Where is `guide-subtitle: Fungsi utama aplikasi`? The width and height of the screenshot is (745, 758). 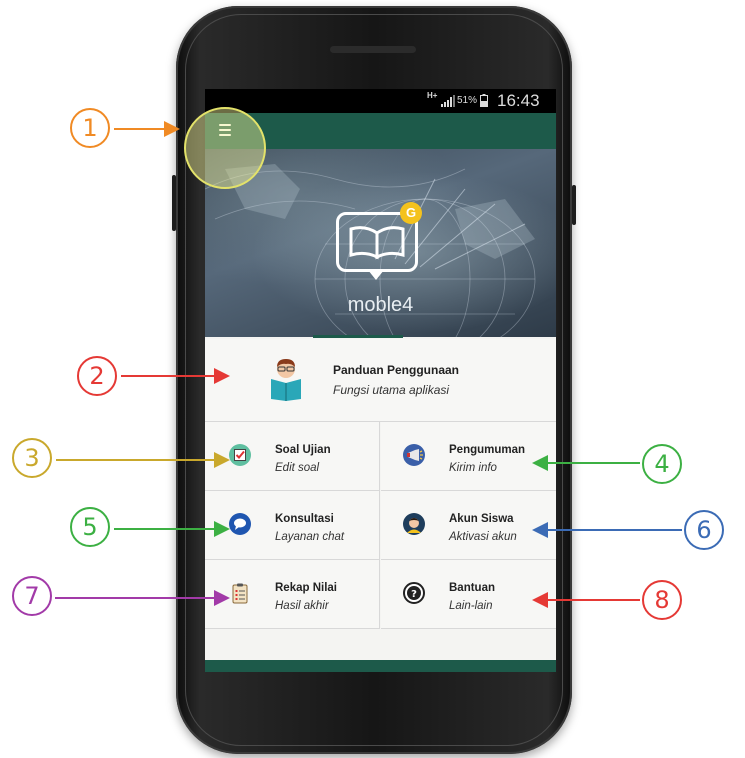
guide-subtitle: Fungsi utama aplikasi is located at coordinates (391, 390).